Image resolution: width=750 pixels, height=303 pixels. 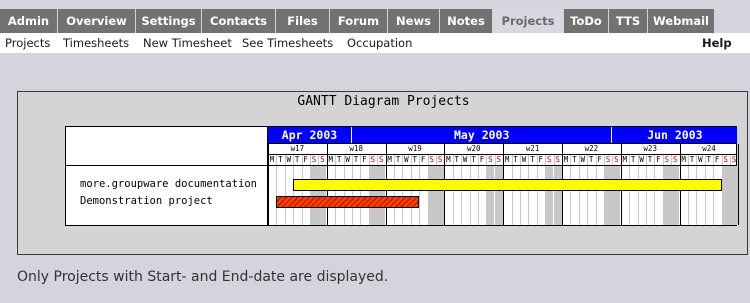 What do you see at coordinates (356, 148) in the screenshot?
I see `week-header: w18` at bounding box center [356, 148].